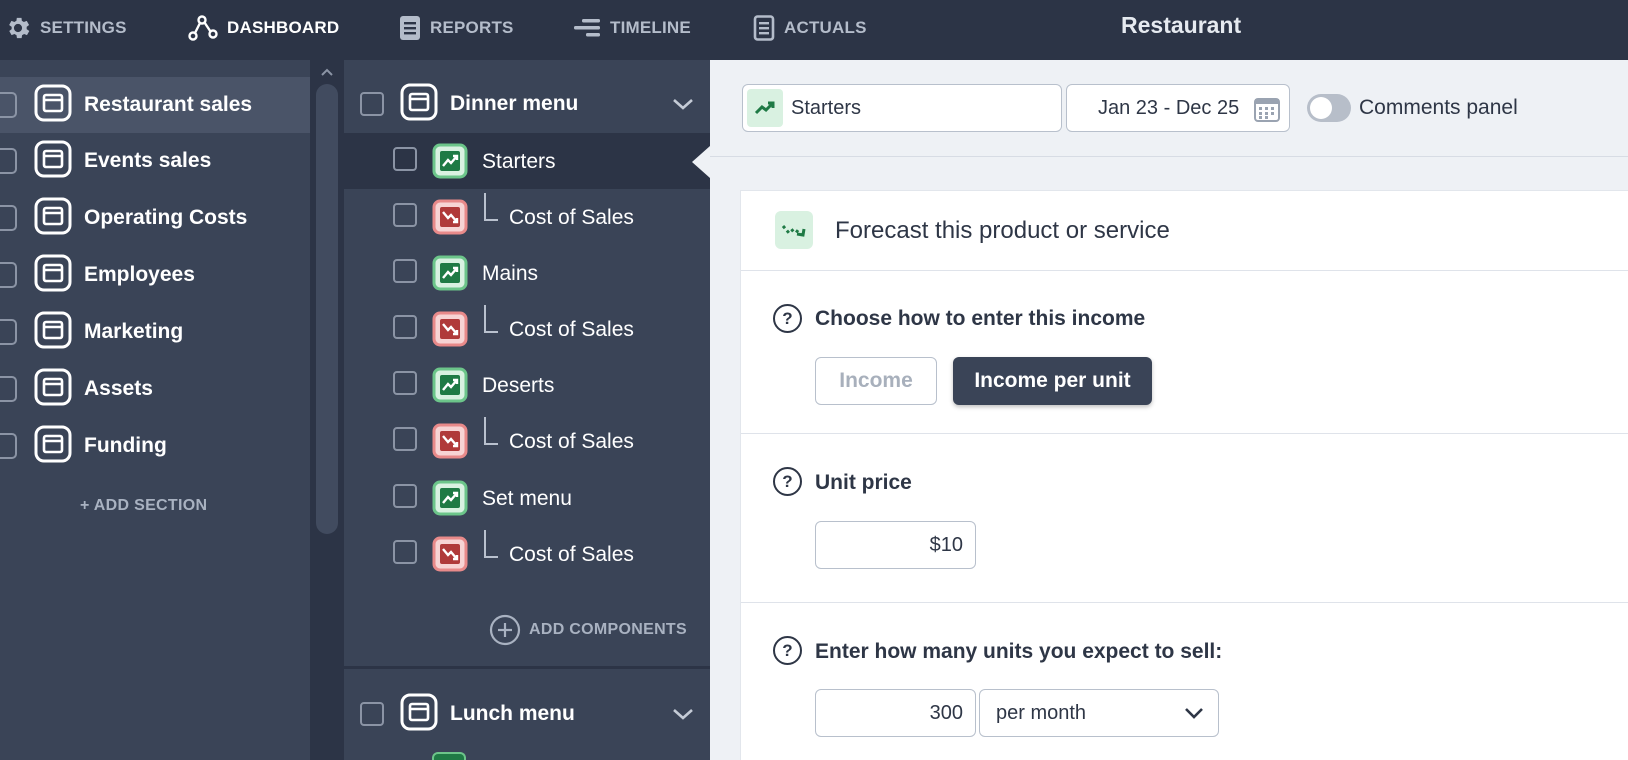  I want to click on component-deserts: Deserts, so click(527, 385).